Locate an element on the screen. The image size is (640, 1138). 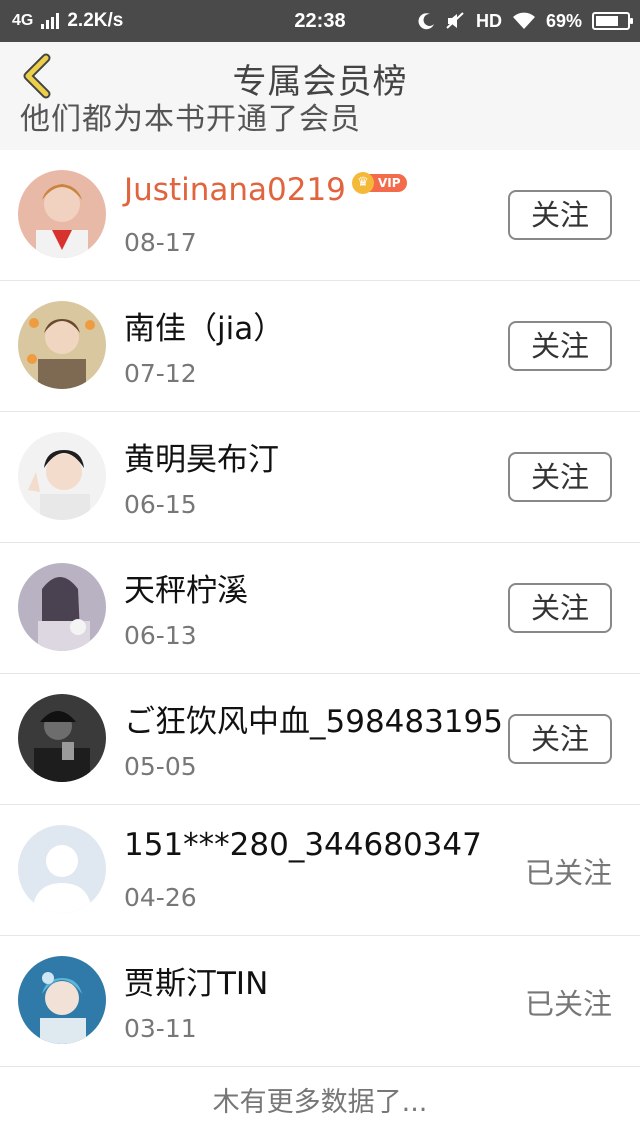
member-date: 06-13 is located at coordinates (160, 635).